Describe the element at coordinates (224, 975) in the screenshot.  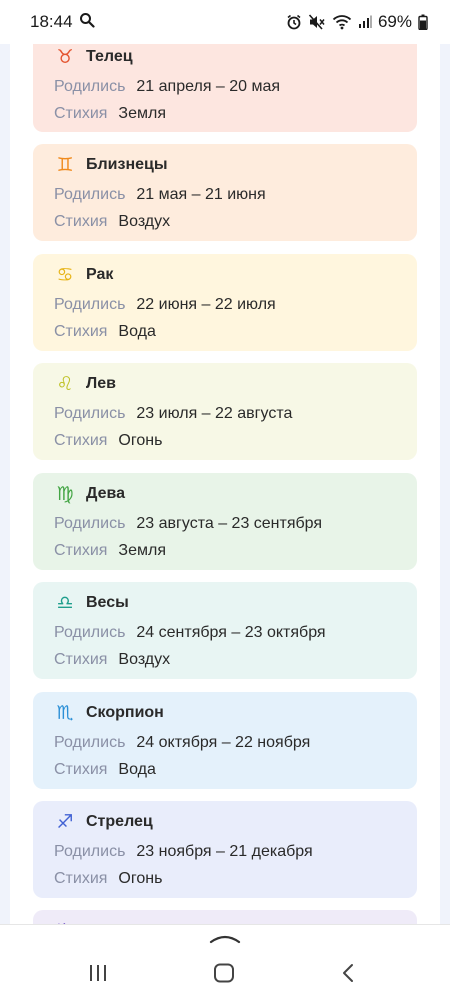
I see `home-icon` at that location.